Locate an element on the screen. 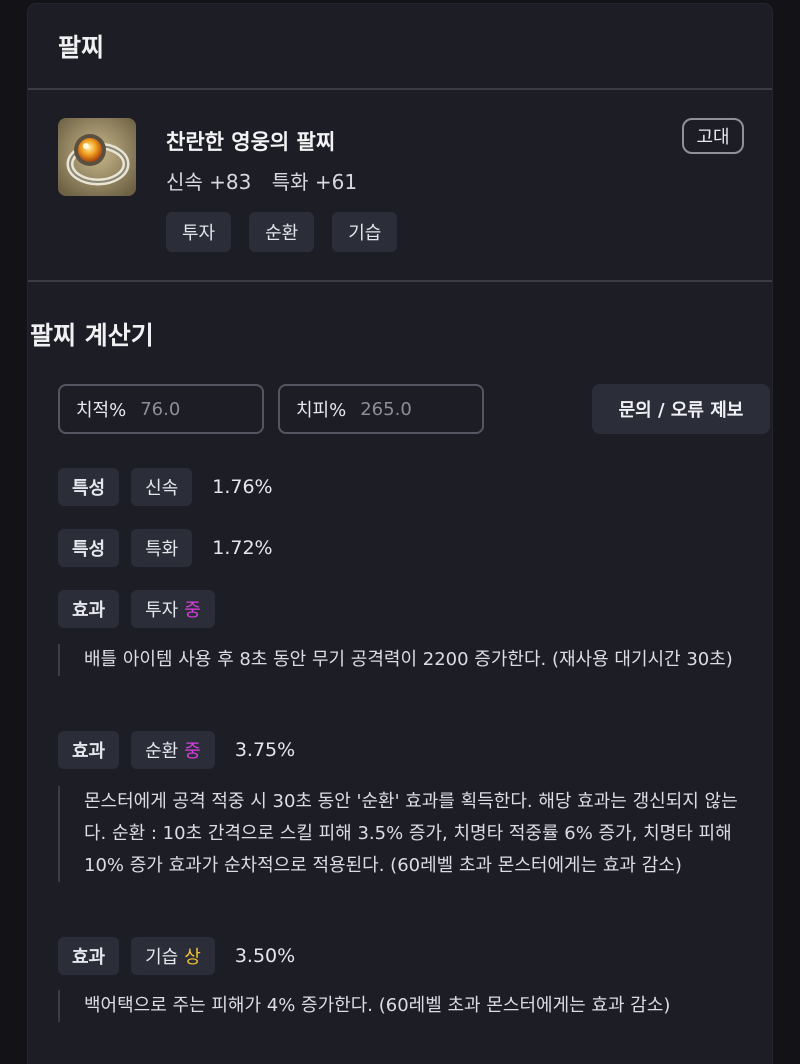 The height and width of the screenshot is (1064, 800). row-name: 순환 is located at coordinates (162, 751).